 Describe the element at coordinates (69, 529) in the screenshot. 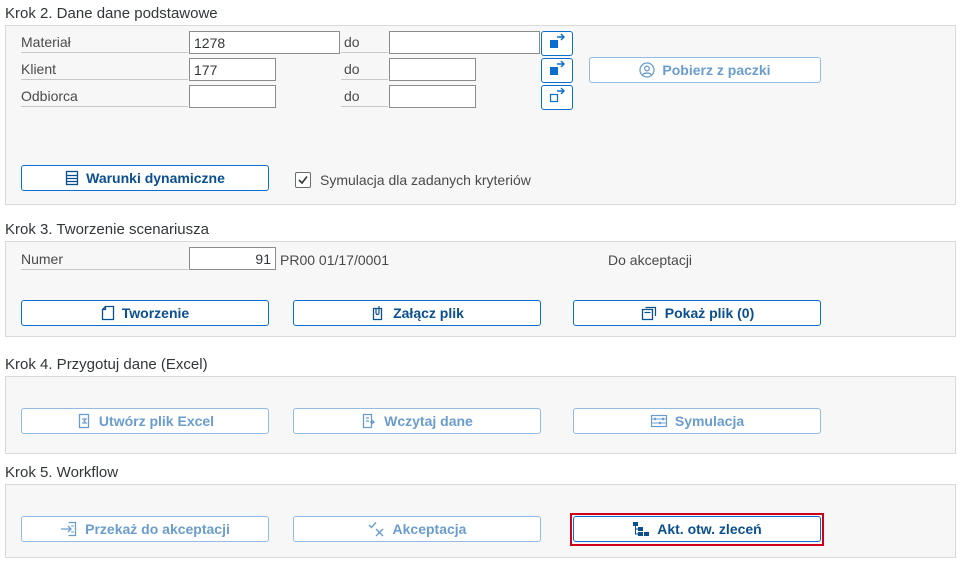

I see `forward-icon` at that location.